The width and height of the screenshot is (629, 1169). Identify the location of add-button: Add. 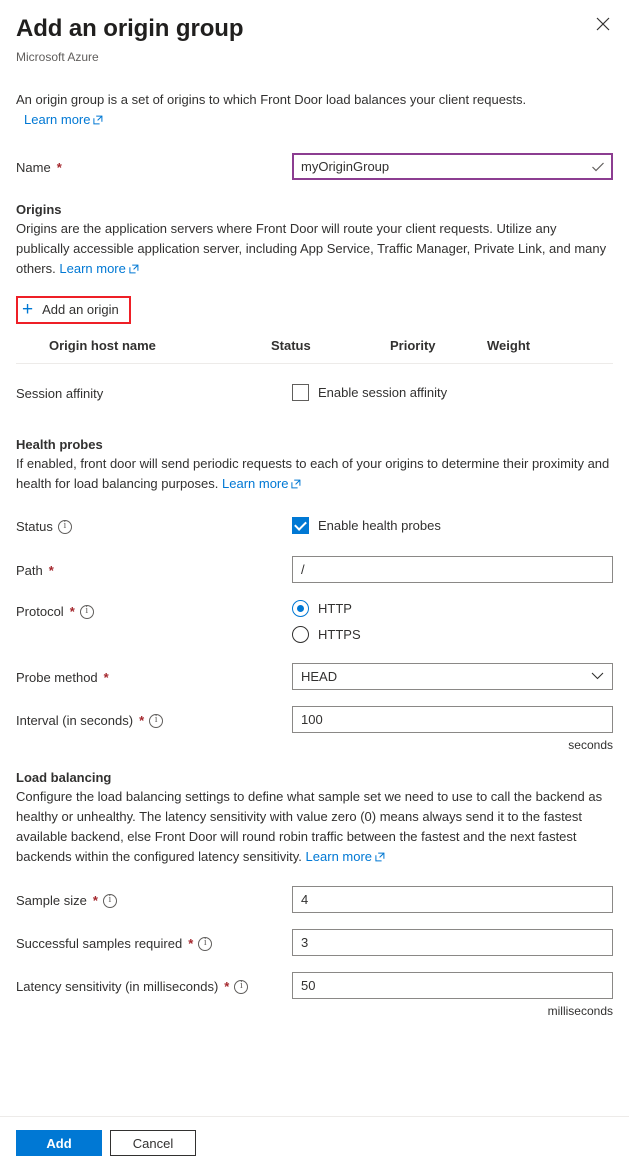
(59, 1143).